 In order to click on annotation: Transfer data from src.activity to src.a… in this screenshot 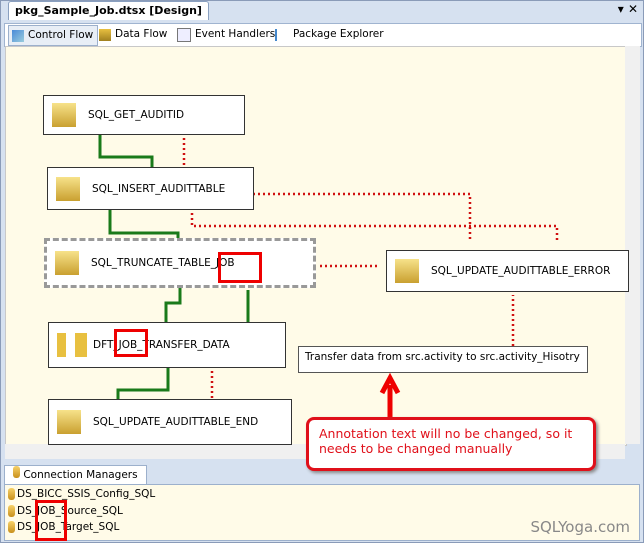, I will do `click(443, 359)`.